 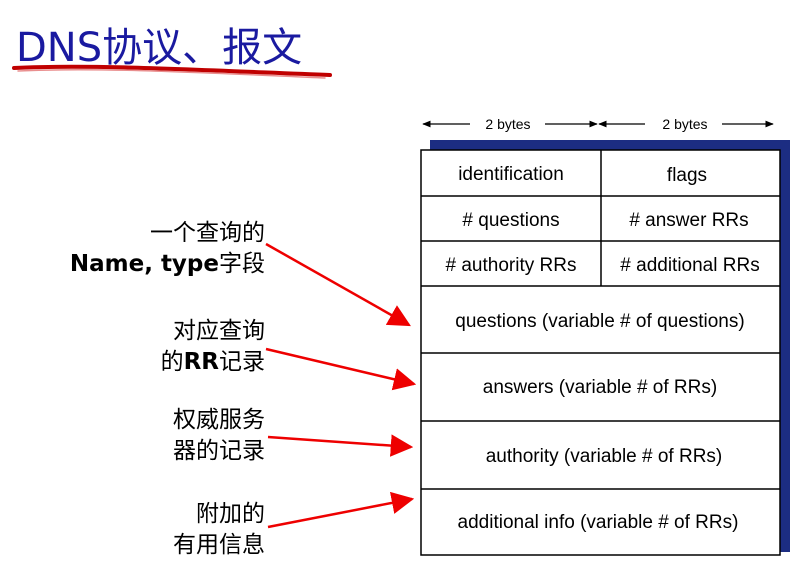 I want to click on annotation-authority-line2: 器的记录, so click(x=219, y=451).